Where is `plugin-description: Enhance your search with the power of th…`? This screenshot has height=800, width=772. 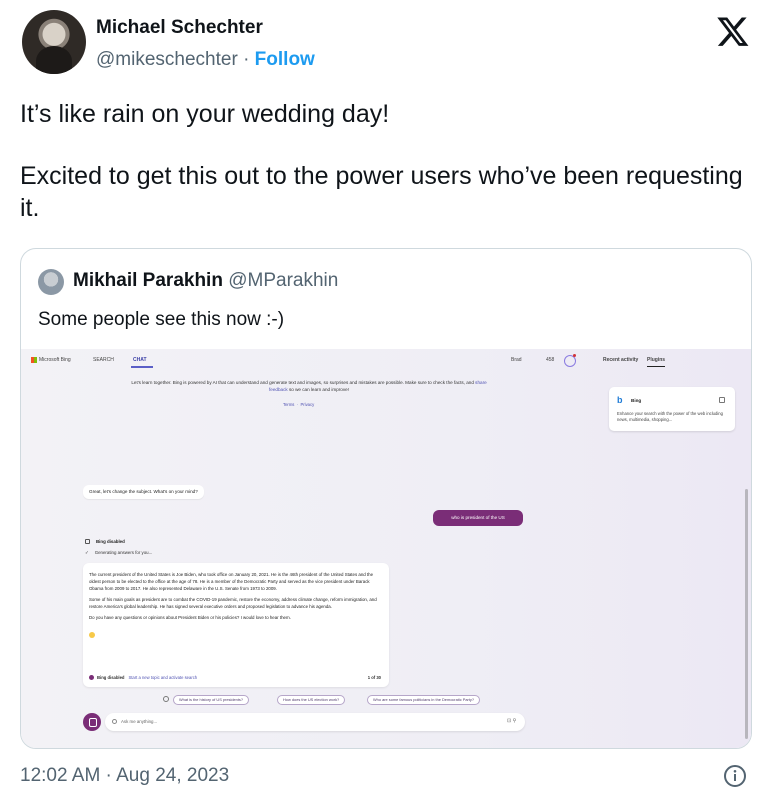 plugin-description: Enhance your search with the power of th… is located at coordinates (670, 416).